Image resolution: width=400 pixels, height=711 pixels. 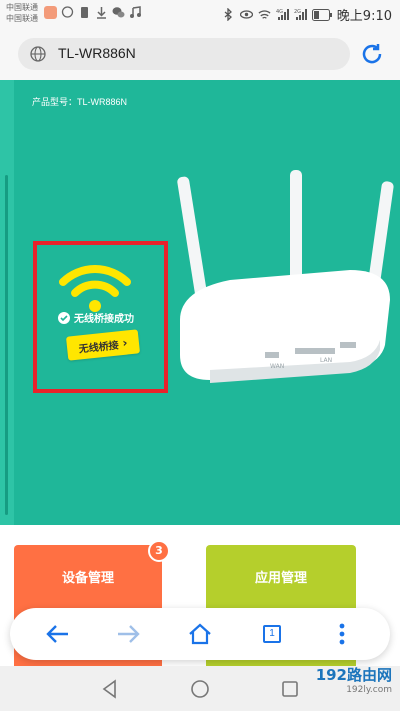 I want to click on arrow-right-icon, so click(x=129, y=634).